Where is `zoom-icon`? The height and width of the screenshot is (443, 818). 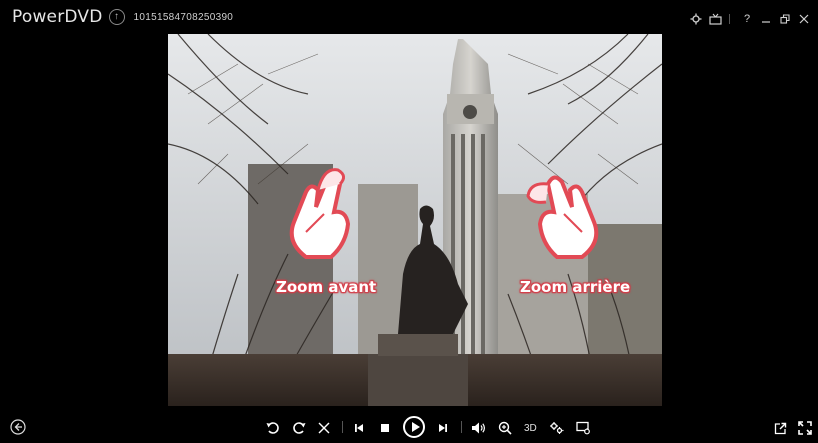
zoom-icon is located at coordinates (505, 428).